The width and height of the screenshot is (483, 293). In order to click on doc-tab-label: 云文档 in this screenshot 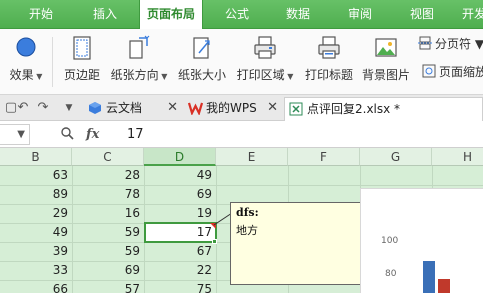, I will do `click(124, 108)`.